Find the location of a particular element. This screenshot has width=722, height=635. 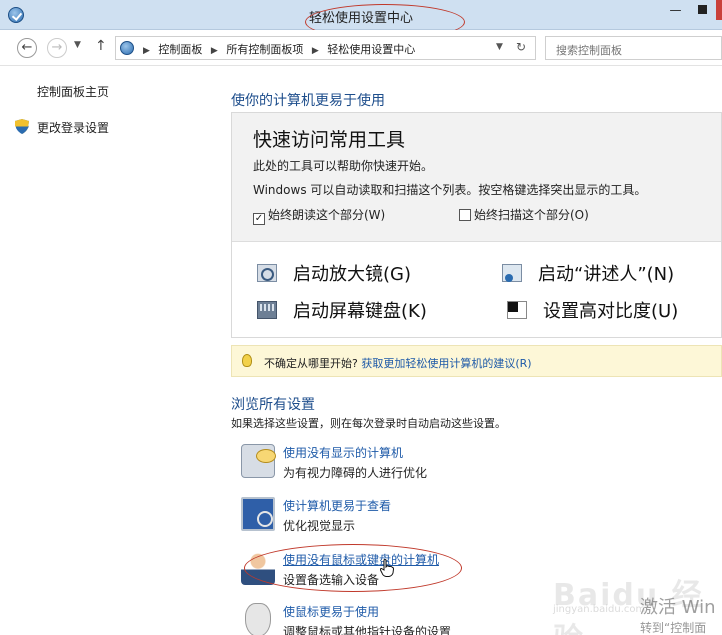

activate-windows-subtitle: 转到“控制面 is located at coordinates (673, 628).